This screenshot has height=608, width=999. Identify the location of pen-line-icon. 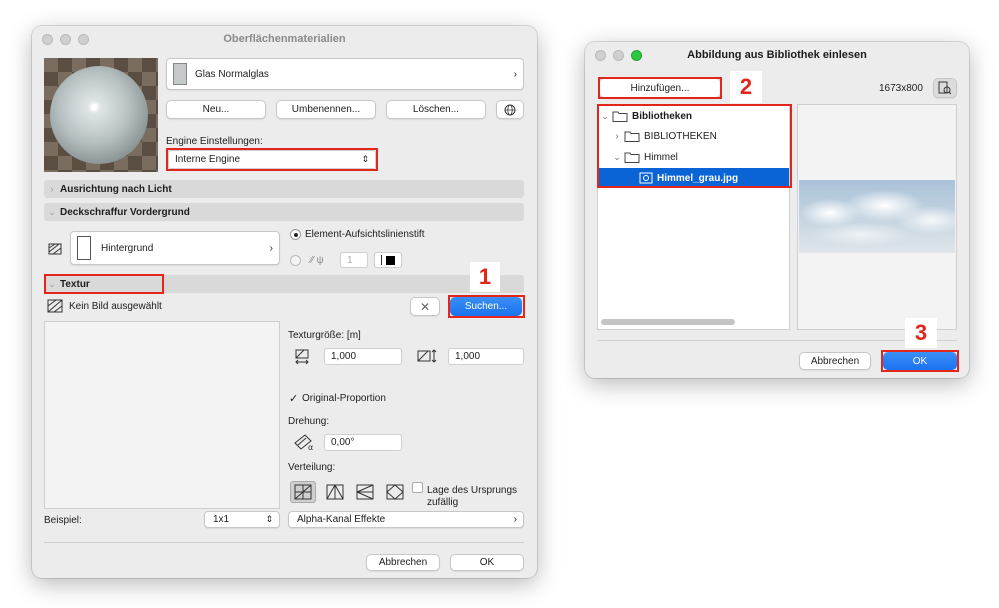
(381, 260).